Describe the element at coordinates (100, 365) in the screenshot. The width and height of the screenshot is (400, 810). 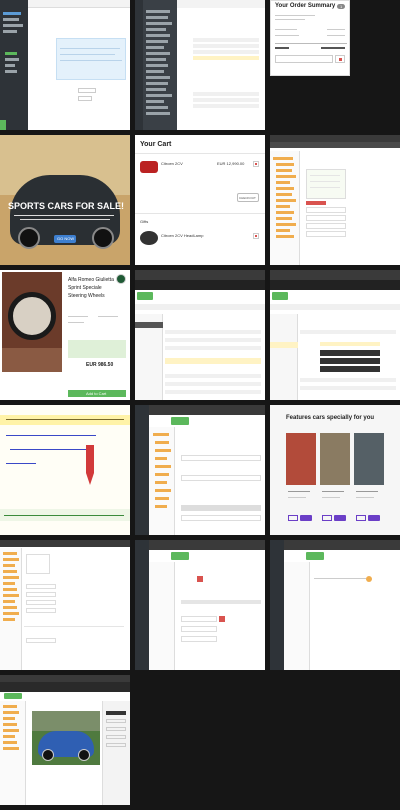
I see `product-price: EUR 986.50` at that location.